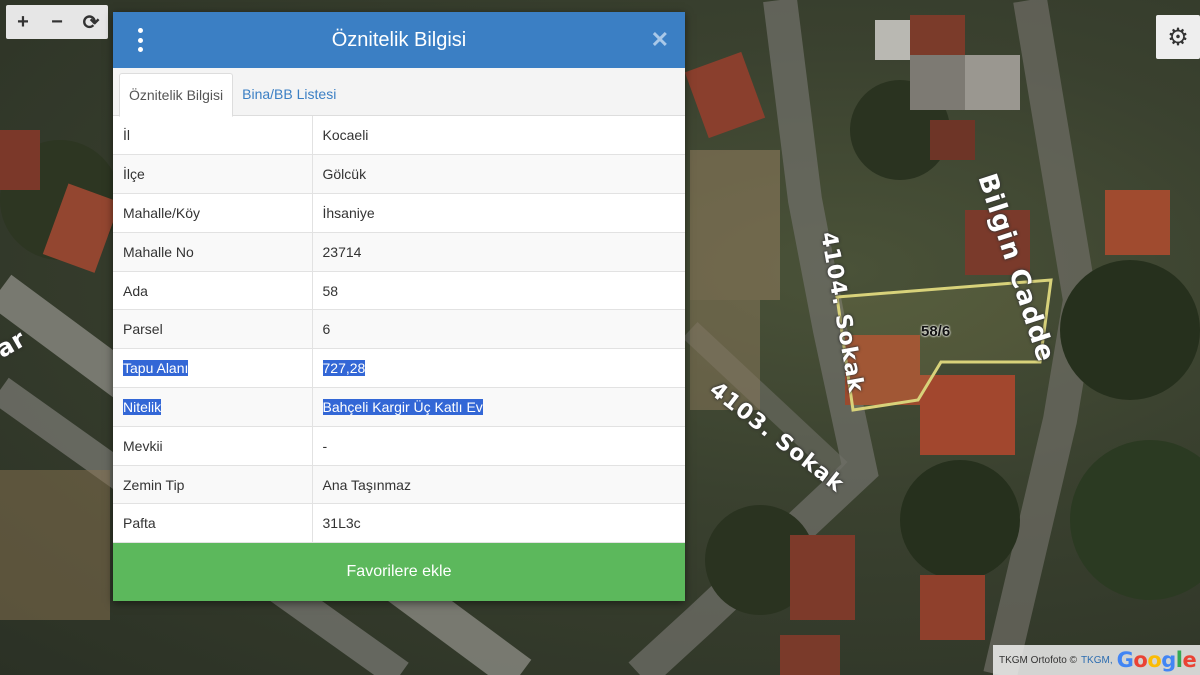 The width and height of the screenshot is (1200, 675). Describe the element at coordinates (135, 290) in the screenshot. I see `attribute-key-text: Ada` at that location.